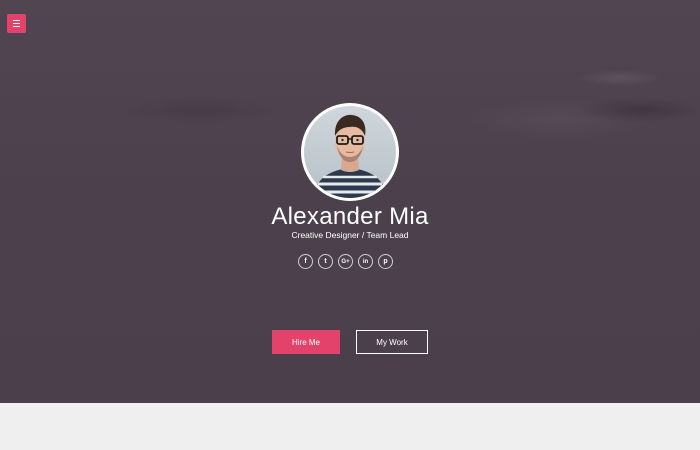 This screenshot has width=700, height=450. I want to click on menu-button, so click(16, 23).